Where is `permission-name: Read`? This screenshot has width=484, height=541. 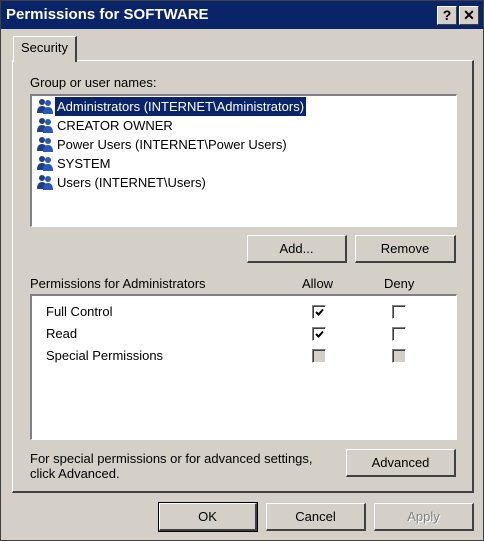 permission-name: Read is located at coordinates (62, 333).